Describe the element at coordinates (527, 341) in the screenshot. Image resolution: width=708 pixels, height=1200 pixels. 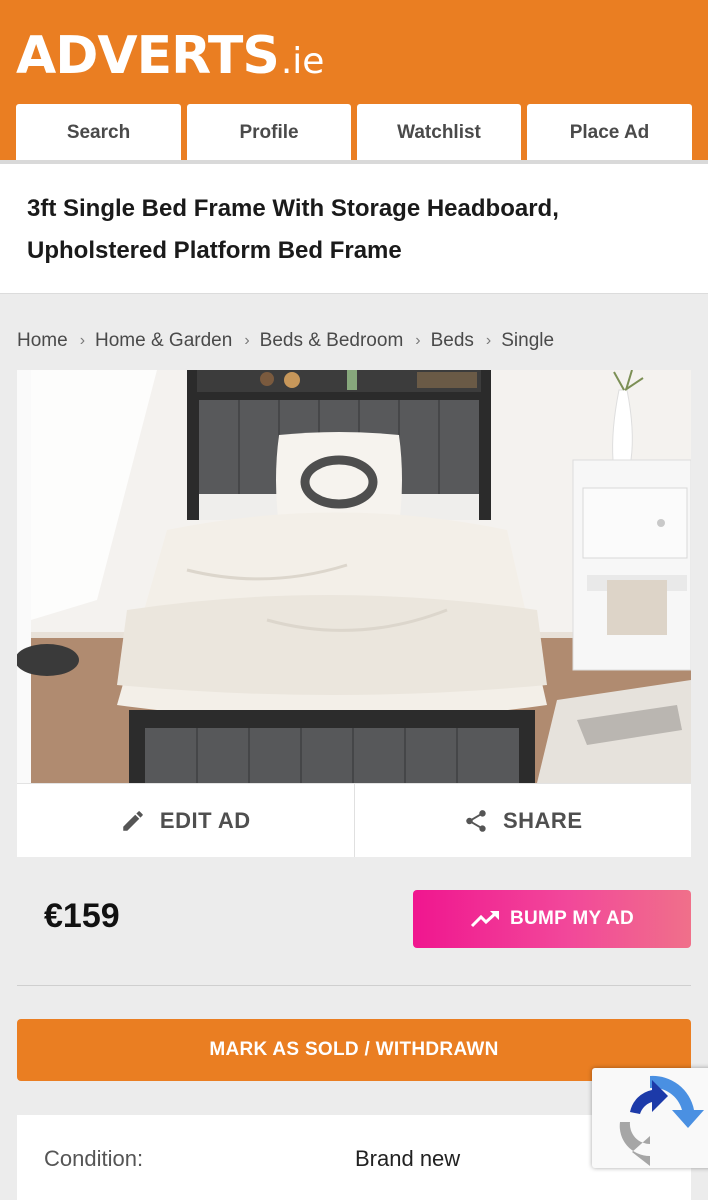
I see `breadcrumb-single: Single` at that location.